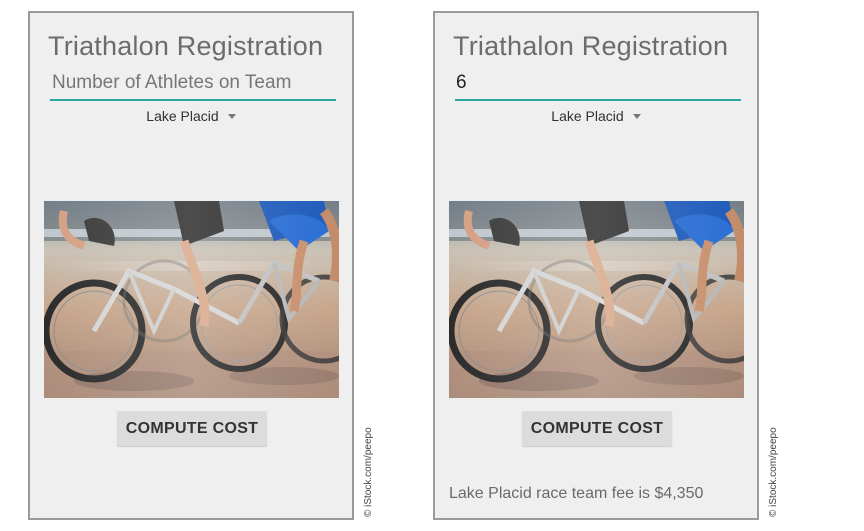 Image resolution: width=864 pixels, height=531 pixels. Describe the element at coordinates (598, 85) in the screenshot. I see `athletes-input: 6` at that location.